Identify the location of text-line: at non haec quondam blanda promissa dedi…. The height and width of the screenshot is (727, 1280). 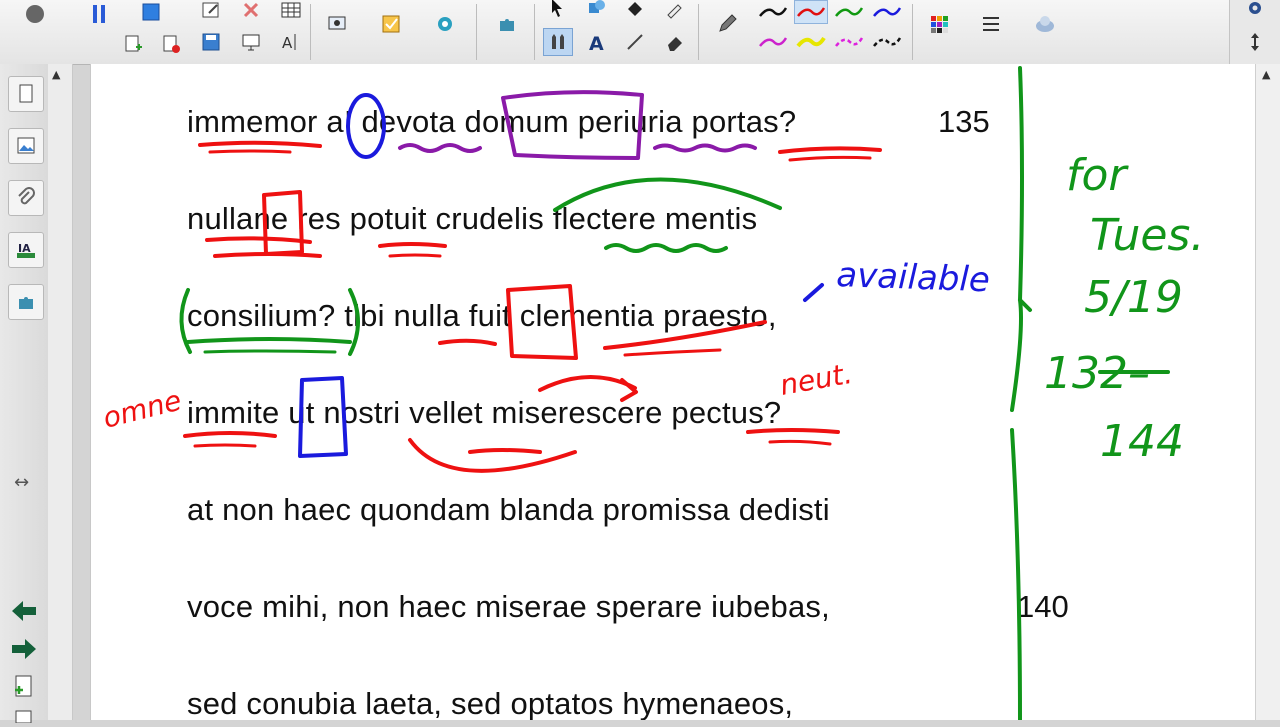
(508, 509).